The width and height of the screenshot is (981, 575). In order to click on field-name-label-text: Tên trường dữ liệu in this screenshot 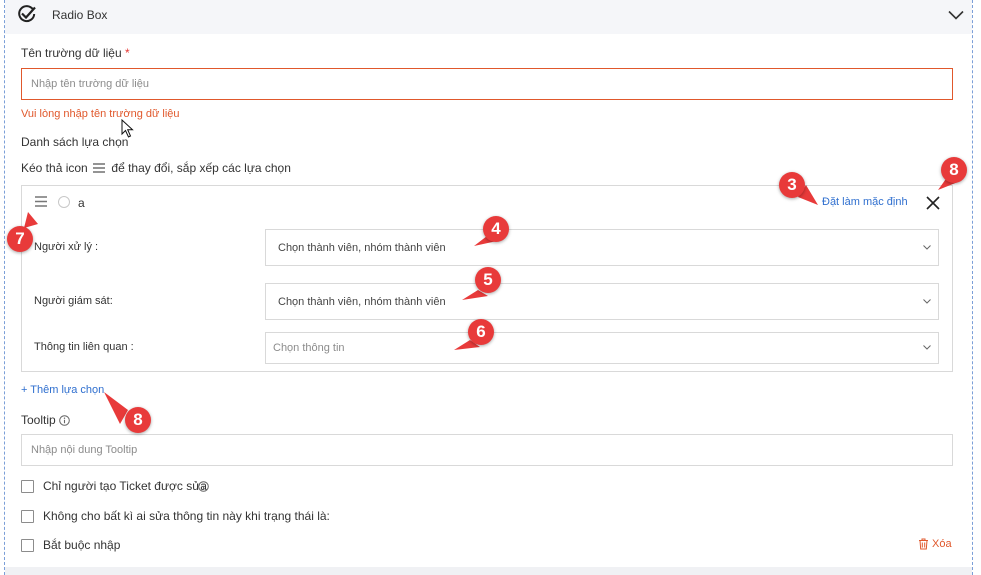, I will do `click(71, 53)`.